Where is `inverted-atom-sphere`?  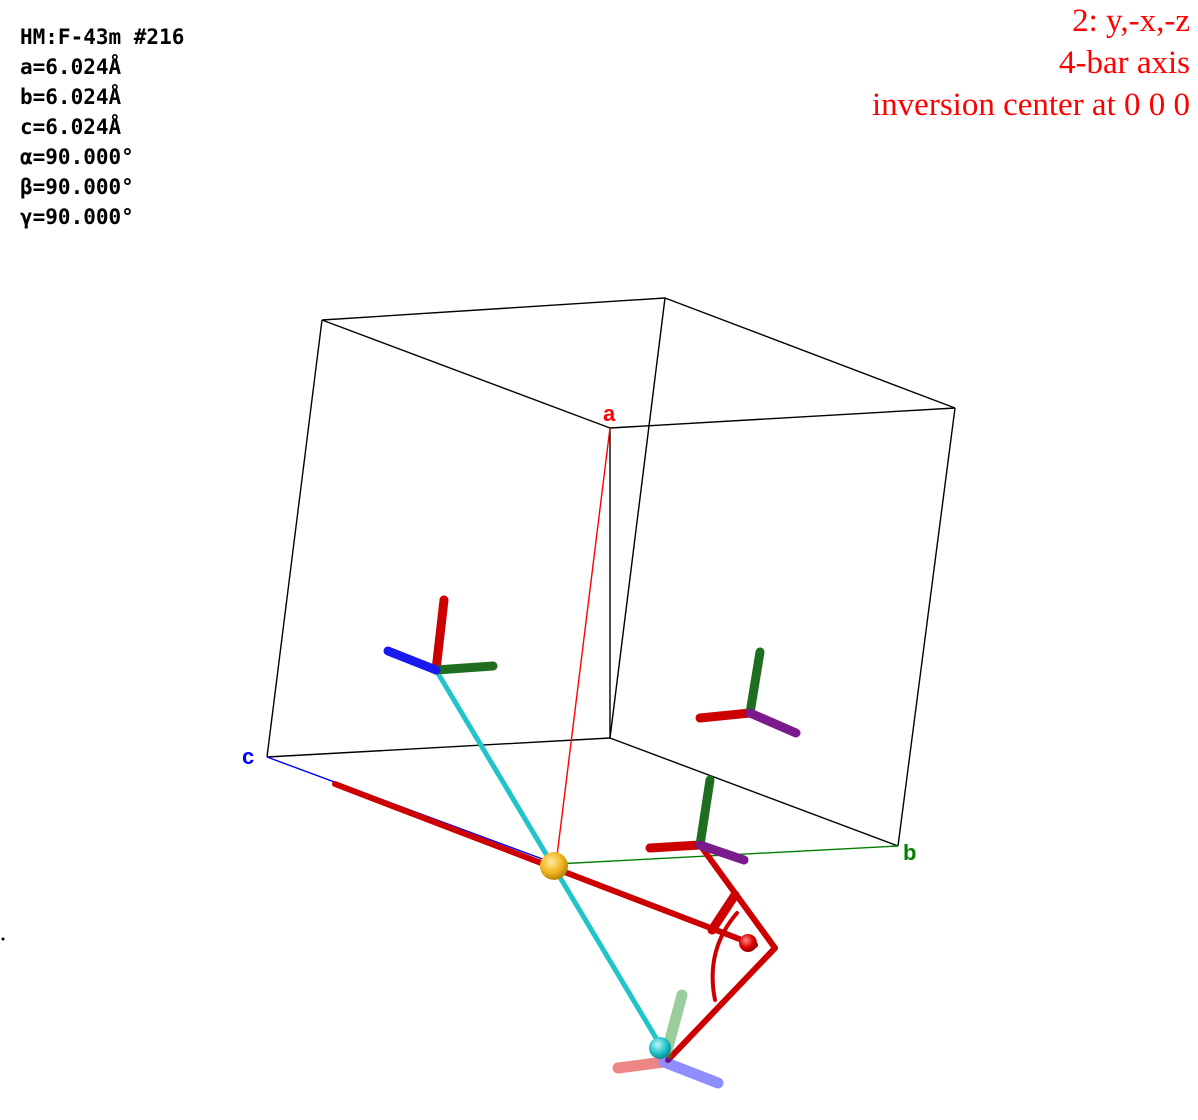 inverted-atom-sphere is located at coordinates (660, 1048).